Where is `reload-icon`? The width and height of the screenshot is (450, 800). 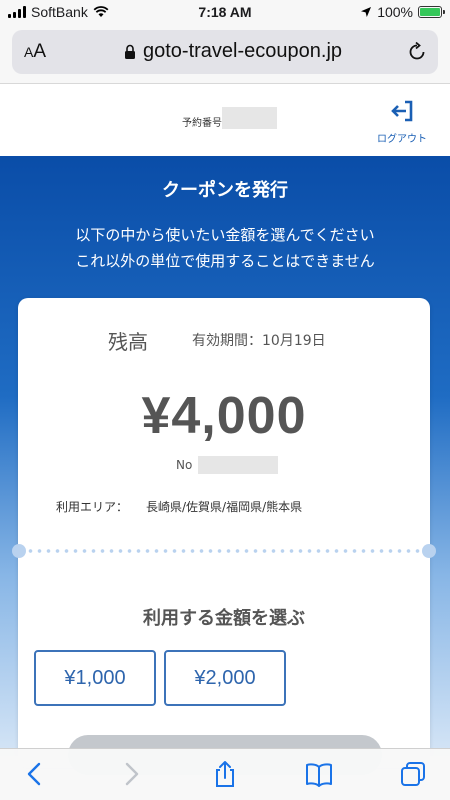
reload-icon is located at coordinates (417, 52).